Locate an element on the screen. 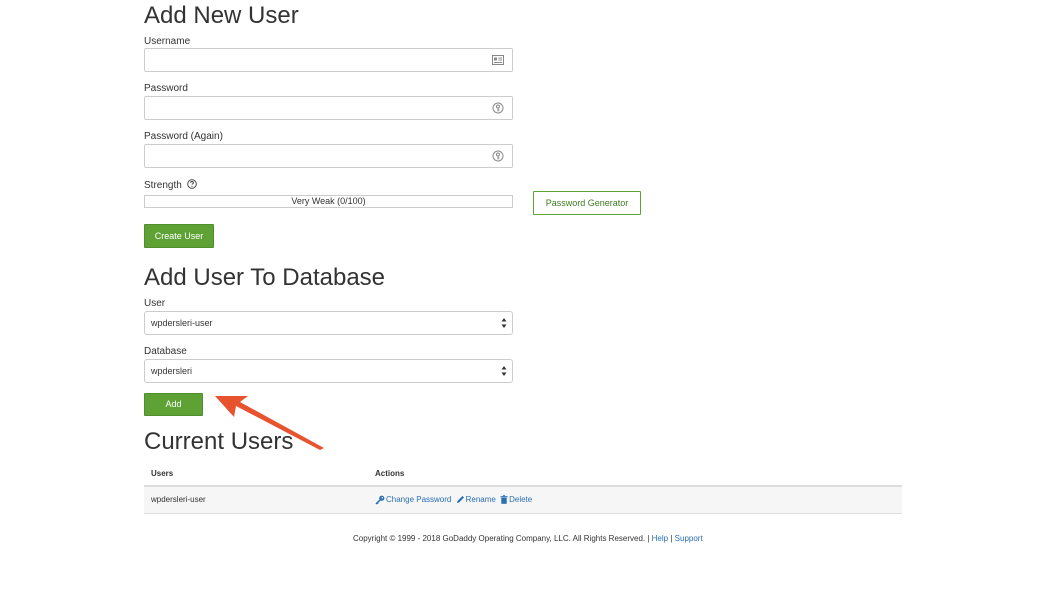 The image size is (1050, 591). rename-link: Rename is located at coordinates (477, 499).